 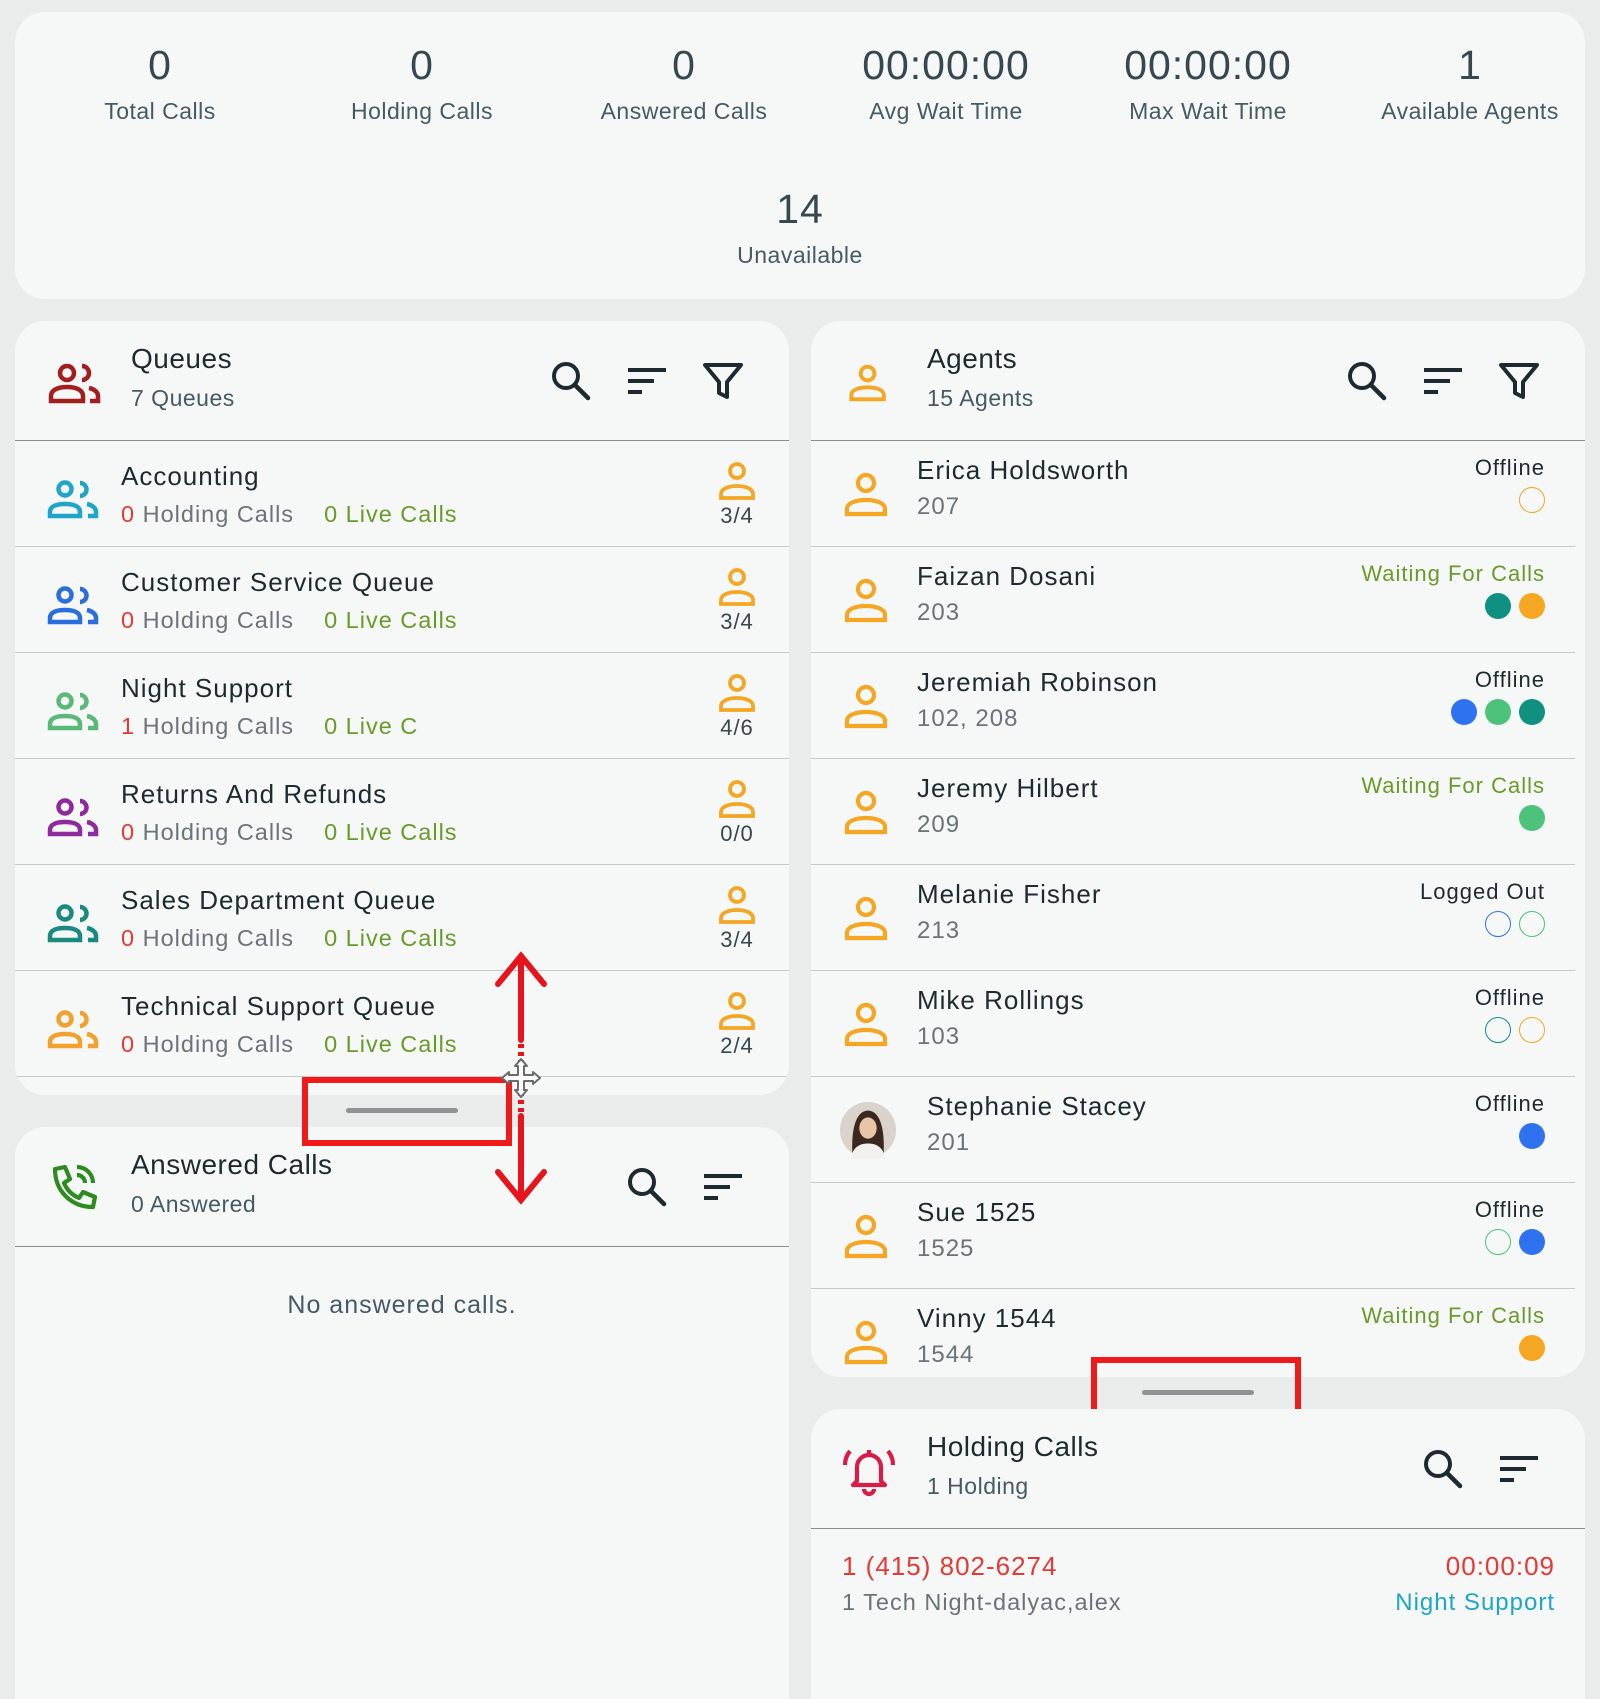 I want to click on stat-answered-calls: 0 Answered Calls, so click(x=684, y=82).